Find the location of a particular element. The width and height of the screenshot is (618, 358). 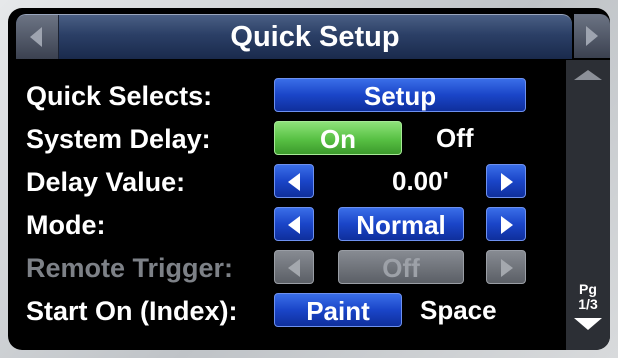

scroll-down-icon is located at coordinates (588, 324).